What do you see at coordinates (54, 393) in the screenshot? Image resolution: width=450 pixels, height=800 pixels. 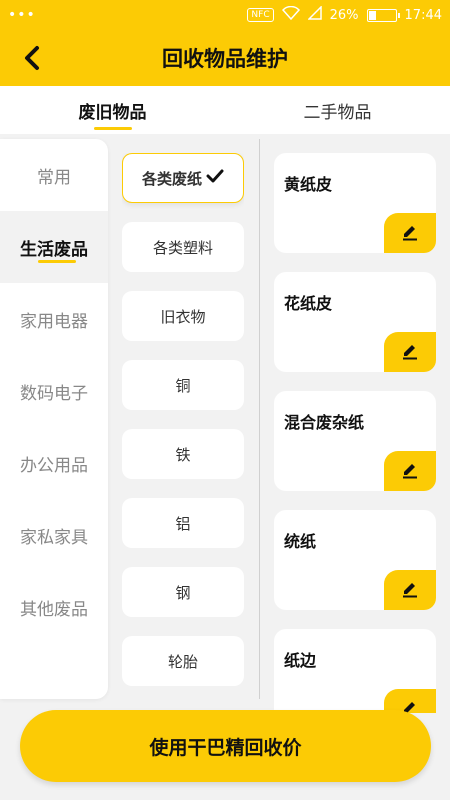 I see `sidebar-item-label: 数码电子` at bounding box center [54, 393].